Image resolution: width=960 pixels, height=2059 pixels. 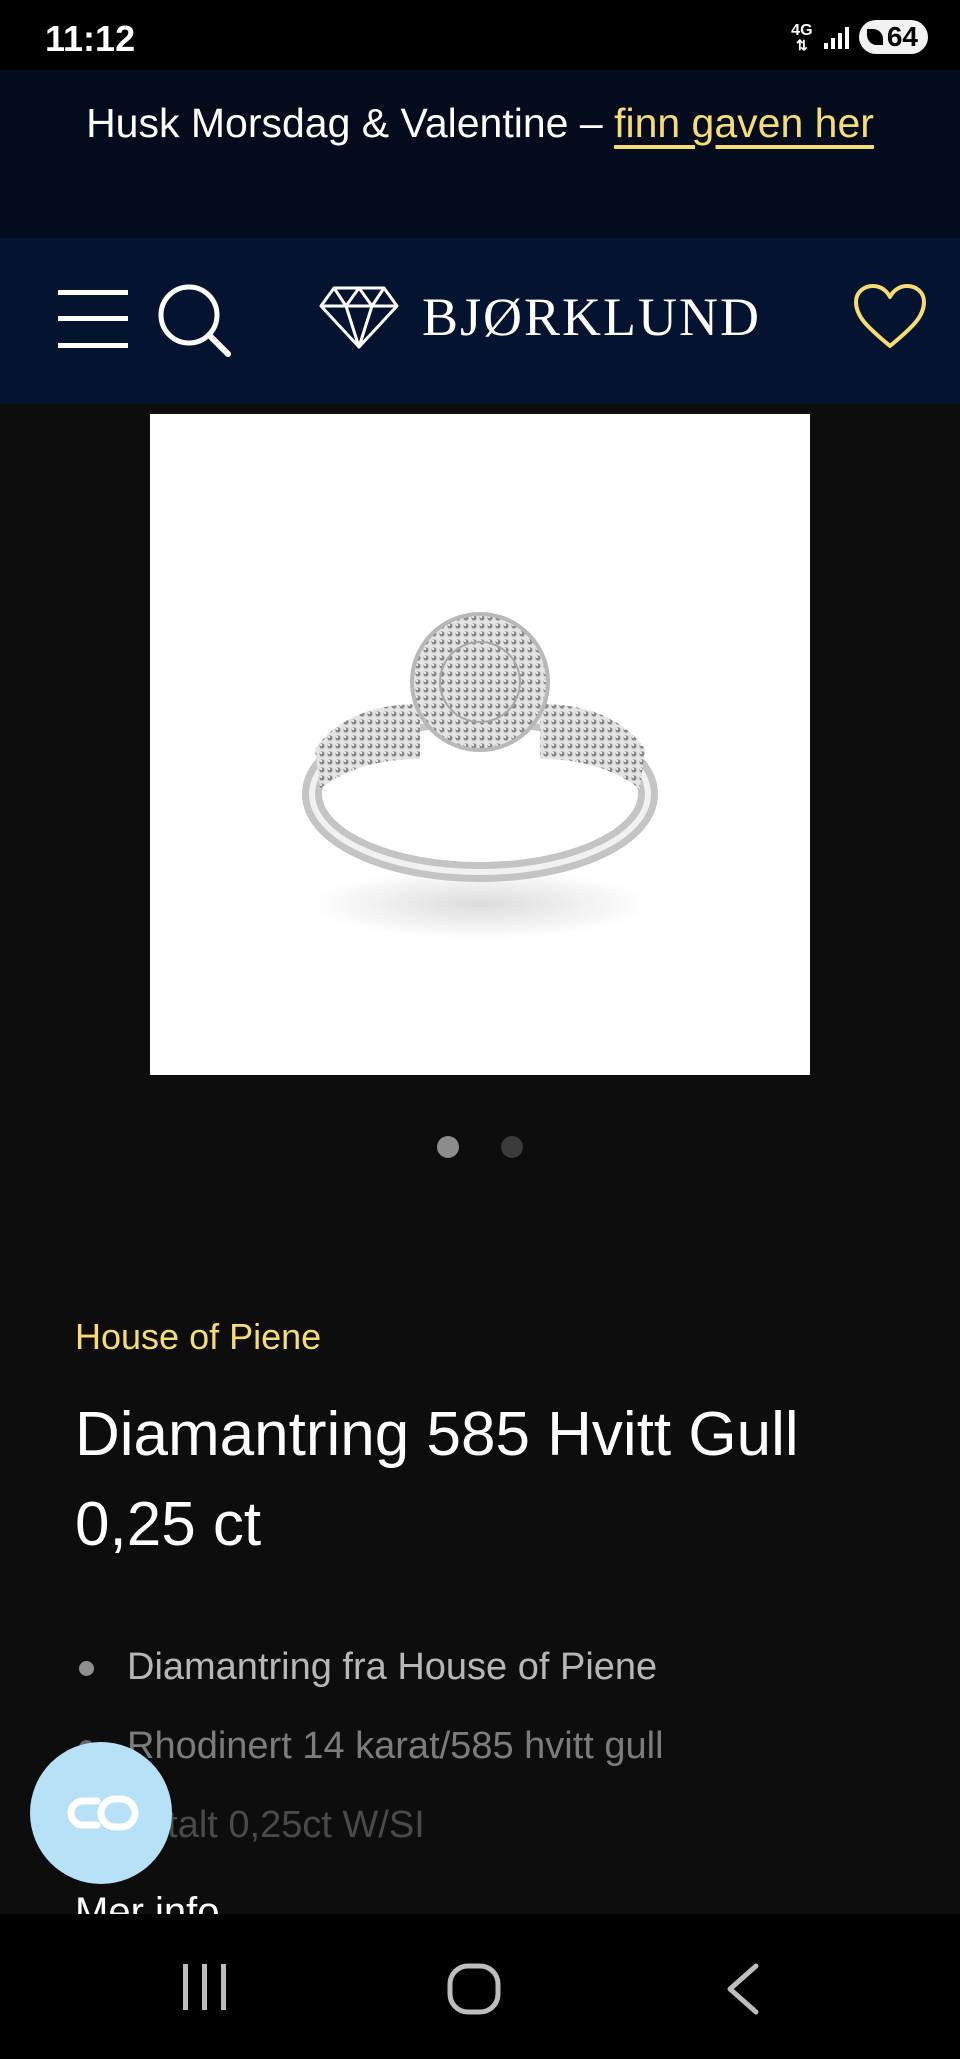 I want to click on search-icon, so click(x=194, y=320).